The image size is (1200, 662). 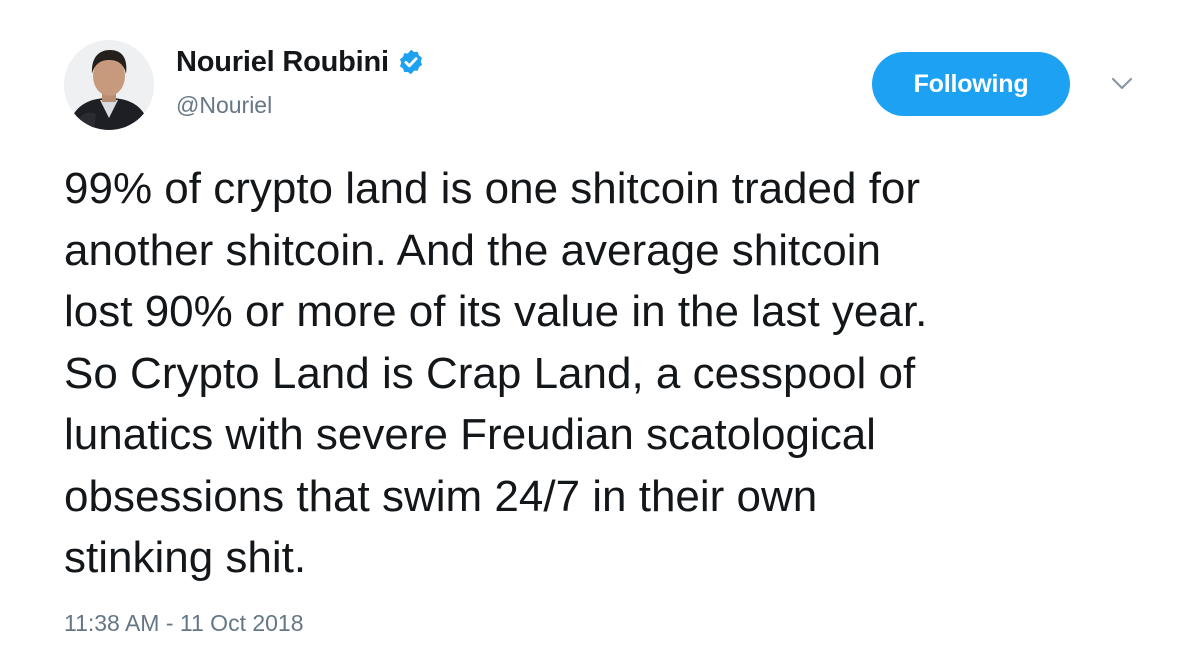 What do you see at coordinates (282, 62) in the screenshot?
I see `display-name: Nouriel Roubini` at bounding box center [282, 62].